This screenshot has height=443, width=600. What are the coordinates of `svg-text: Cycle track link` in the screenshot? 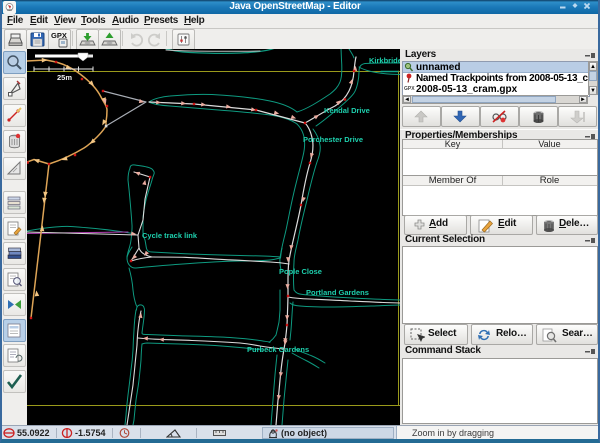 It's located at (170, 235).